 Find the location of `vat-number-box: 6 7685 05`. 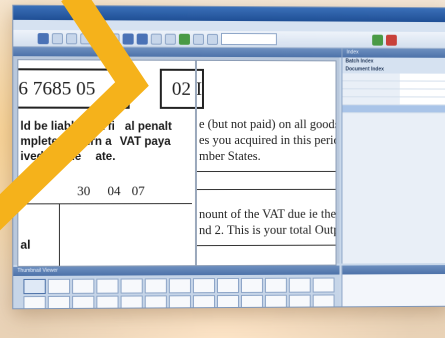

vat-number-box: 6 7685 05 is located at coordinates (73, 88).